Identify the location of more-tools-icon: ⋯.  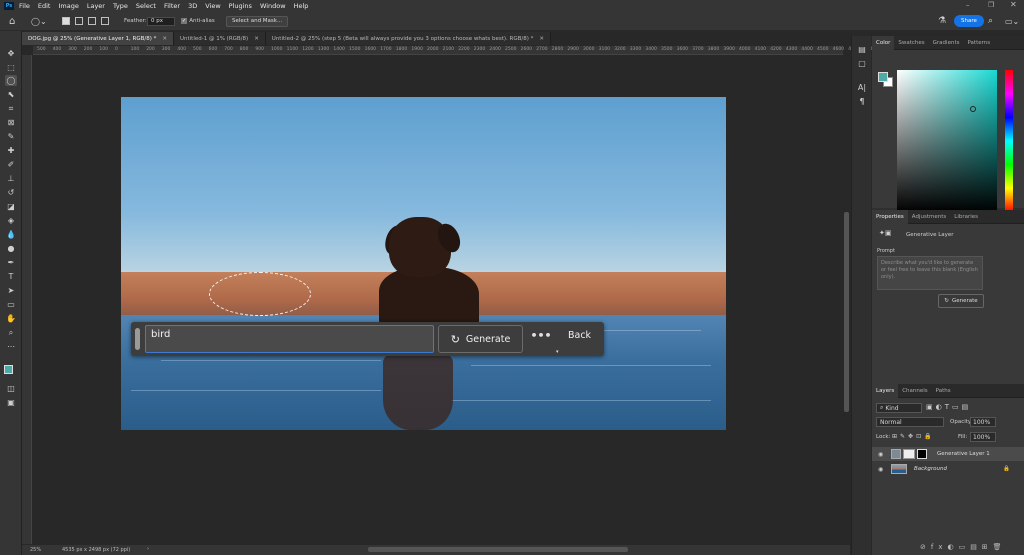
(11, 346).